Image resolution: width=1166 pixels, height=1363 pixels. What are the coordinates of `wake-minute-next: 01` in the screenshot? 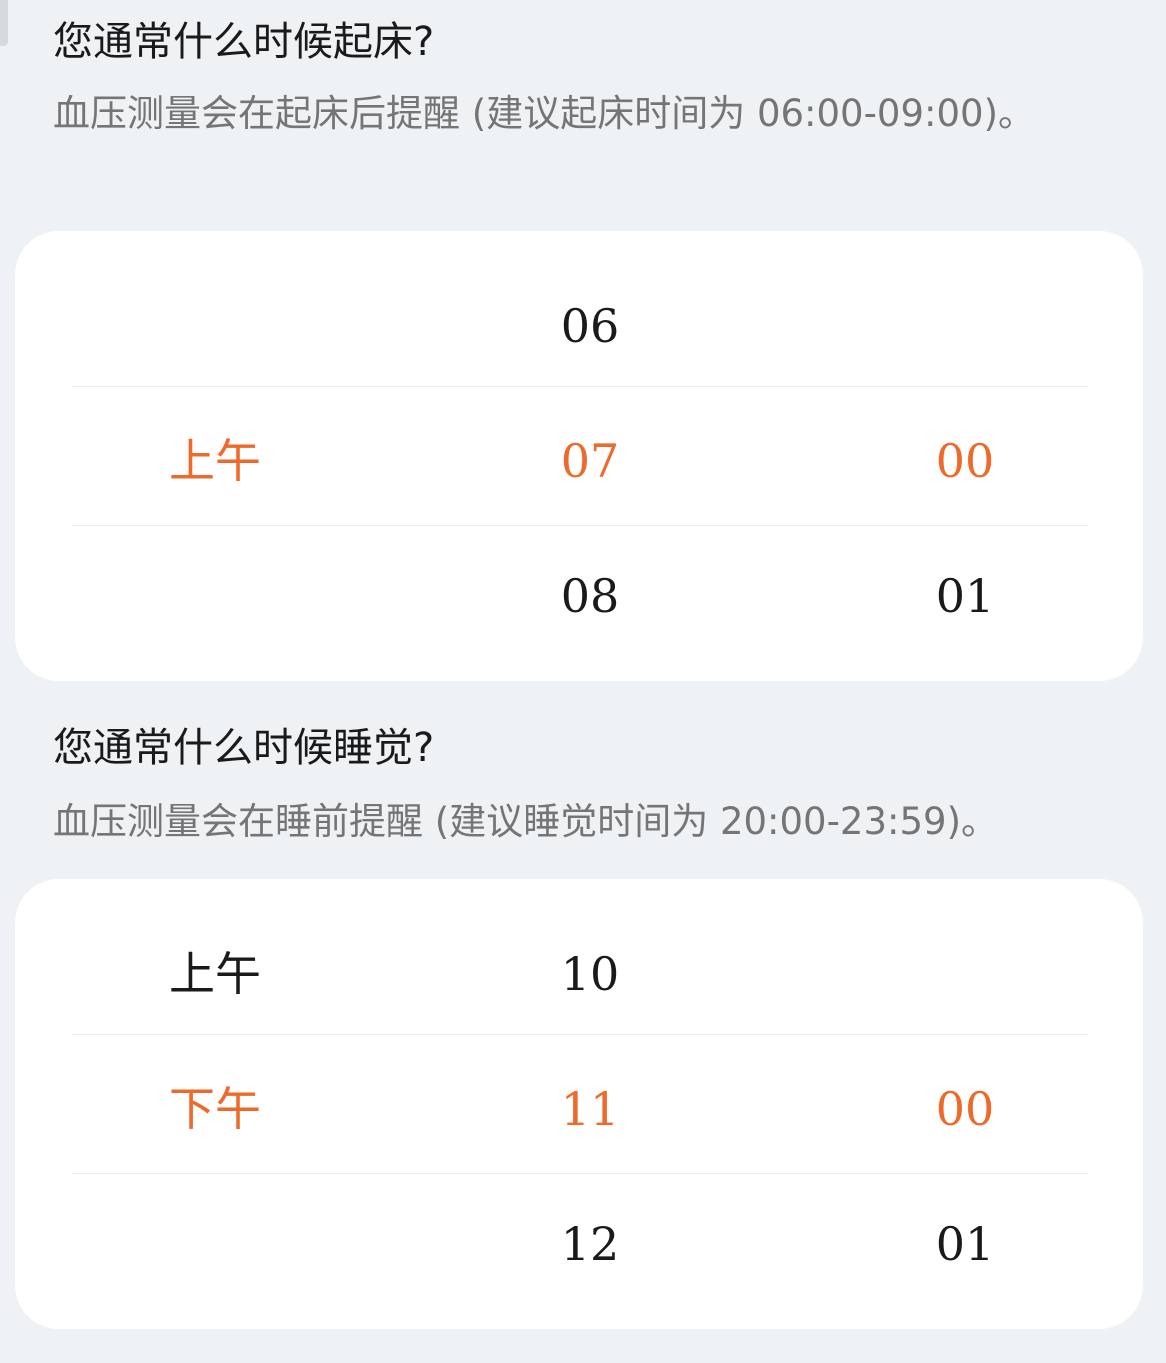 It's located at (965, 596).